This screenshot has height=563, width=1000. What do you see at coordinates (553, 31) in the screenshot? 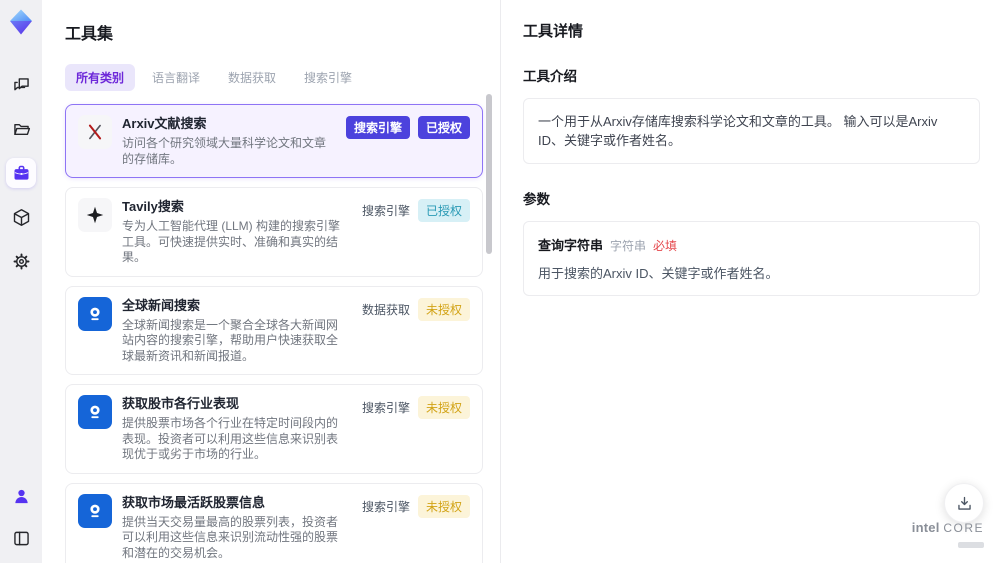
I see `details-title: 工具详情` at bounding box center [553, 31].